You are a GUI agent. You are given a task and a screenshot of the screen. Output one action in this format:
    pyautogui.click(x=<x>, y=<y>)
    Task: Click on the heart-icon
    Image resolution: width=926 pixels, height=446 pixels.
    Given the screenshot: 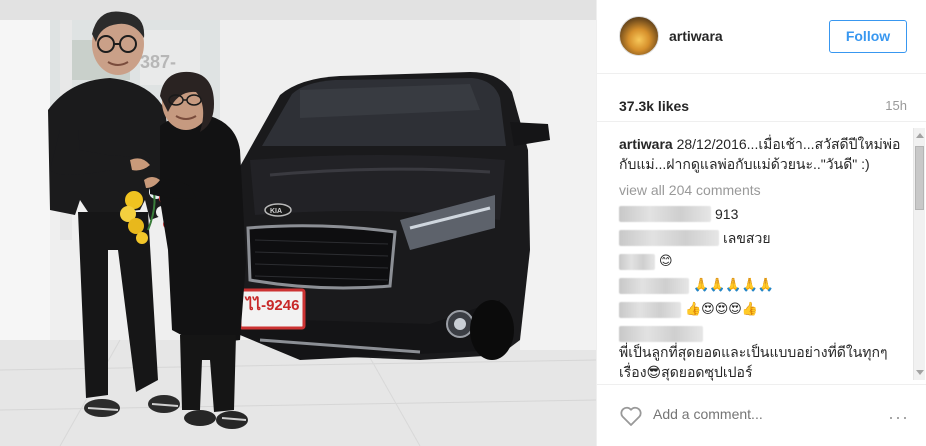 What is the action you would take?
    pyautogui.click(x=631, y=416)
    